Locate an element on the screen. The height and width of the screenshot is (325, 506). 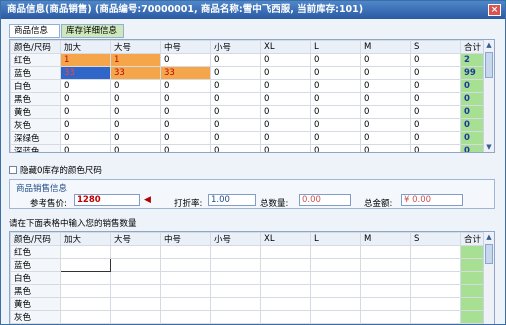
scroll-up-icon: ▲ is located at coordinates (489, 237).